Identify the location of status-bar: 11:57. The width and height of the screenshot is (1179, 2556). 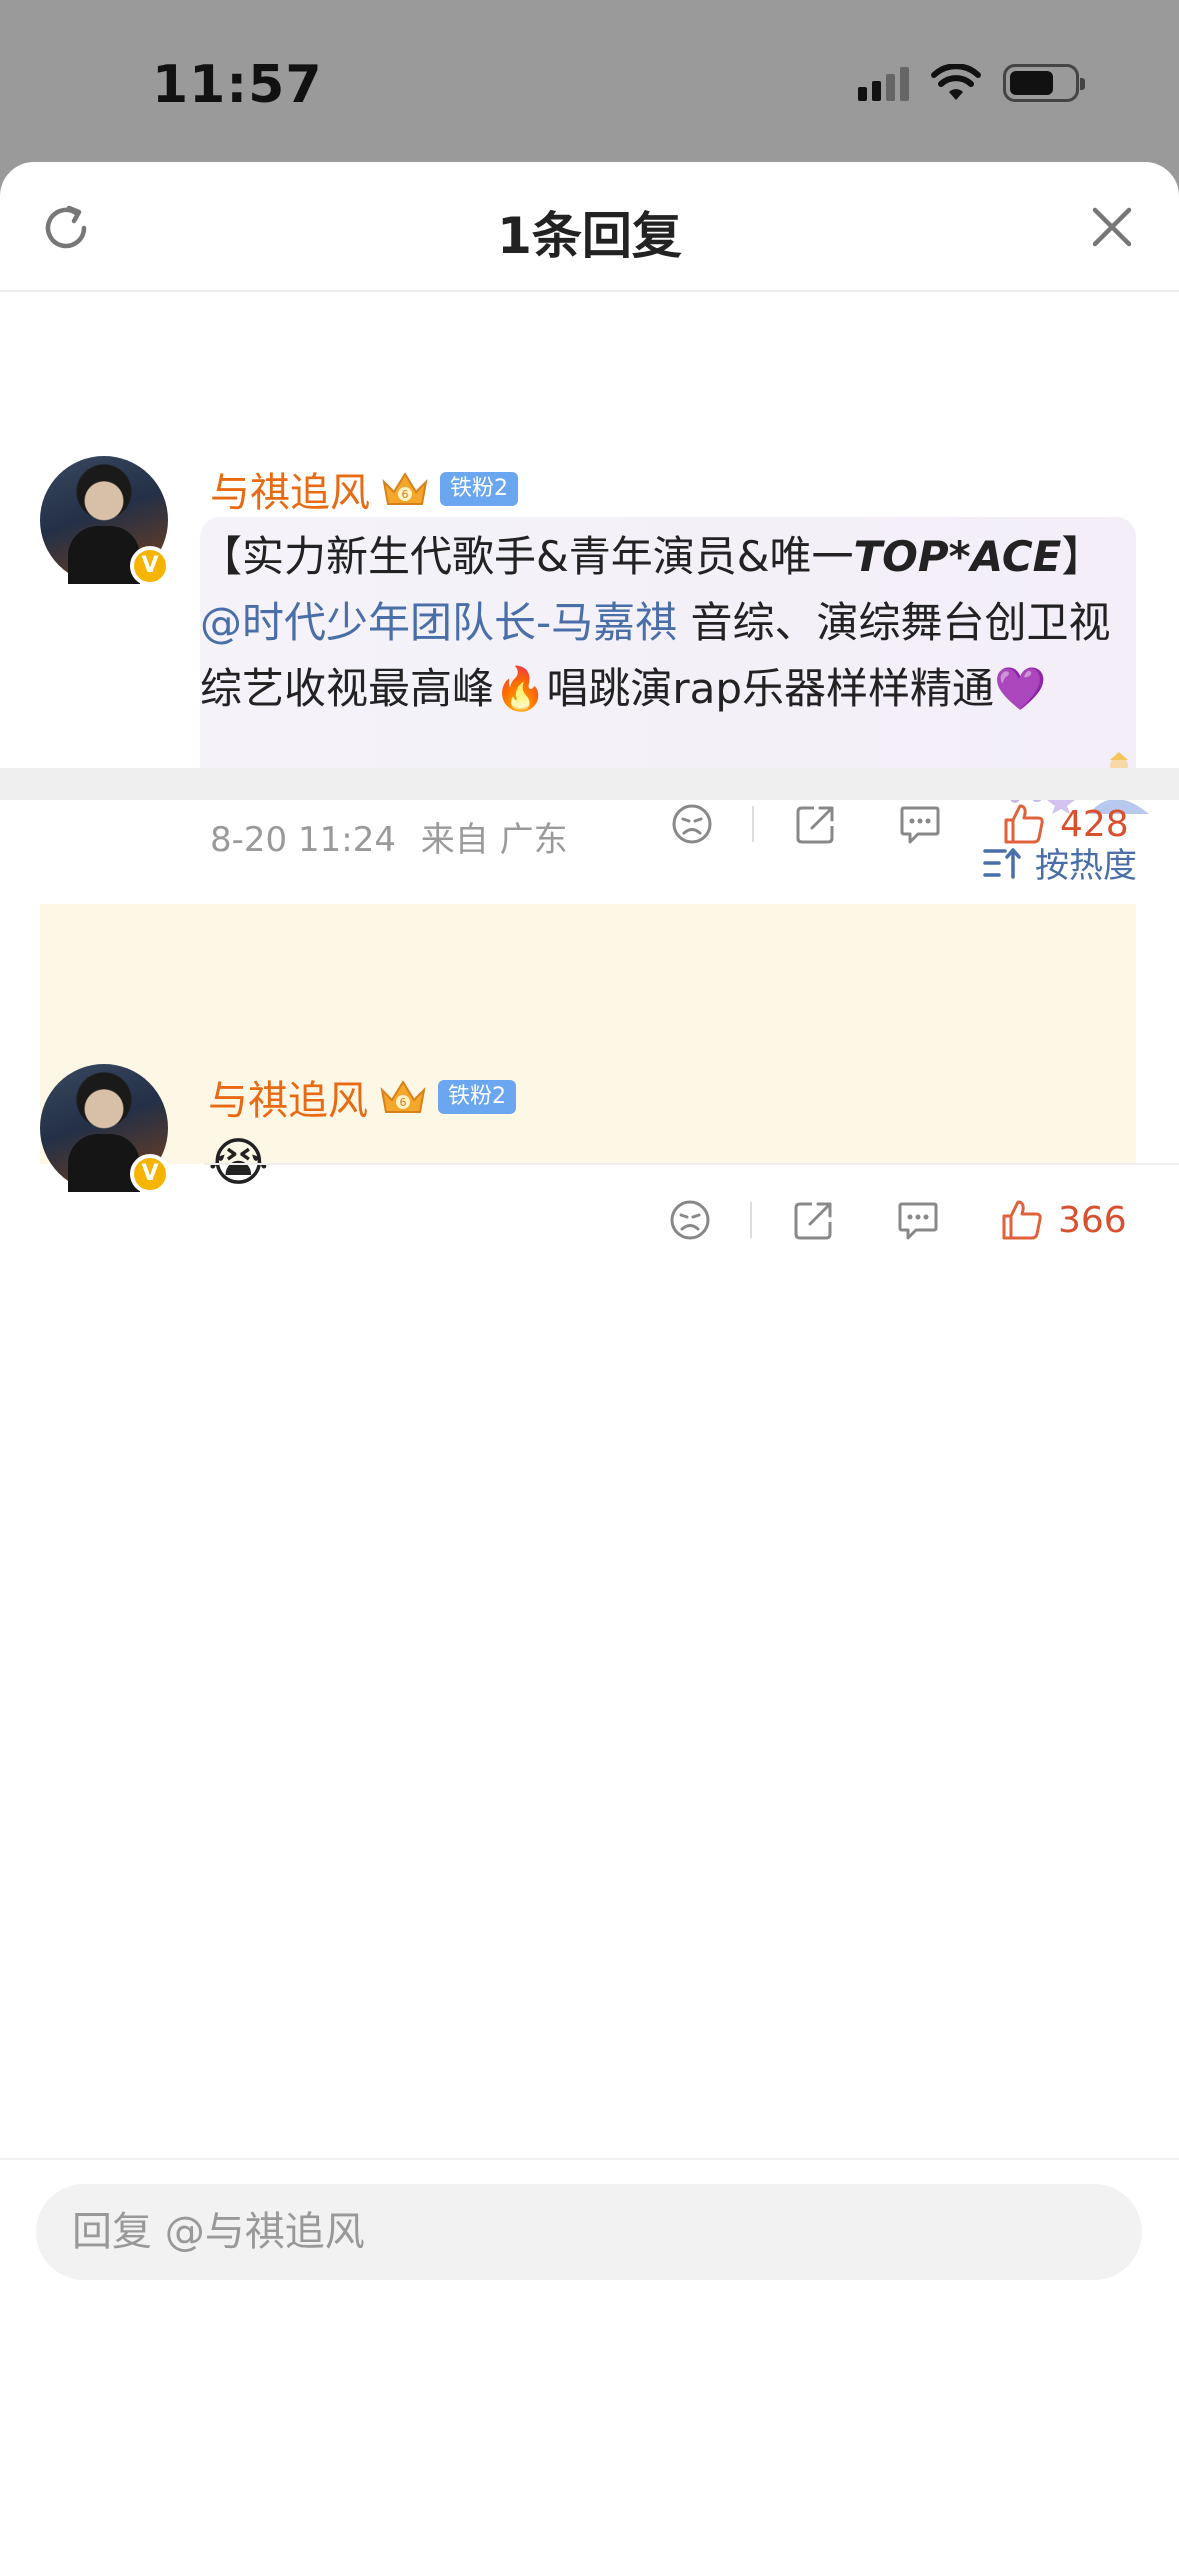
(589, 80).